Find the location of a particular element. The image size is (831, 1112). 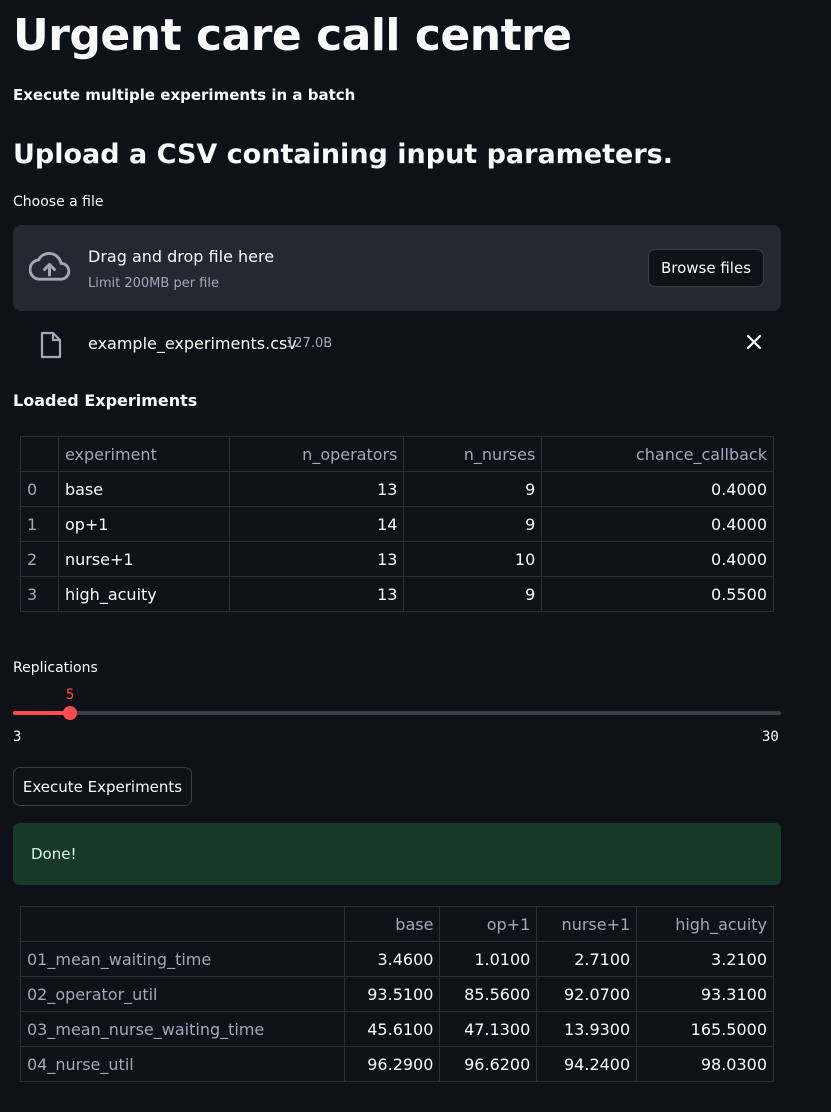

table-cell: 0.5500 is located at coordinates (657, 594).